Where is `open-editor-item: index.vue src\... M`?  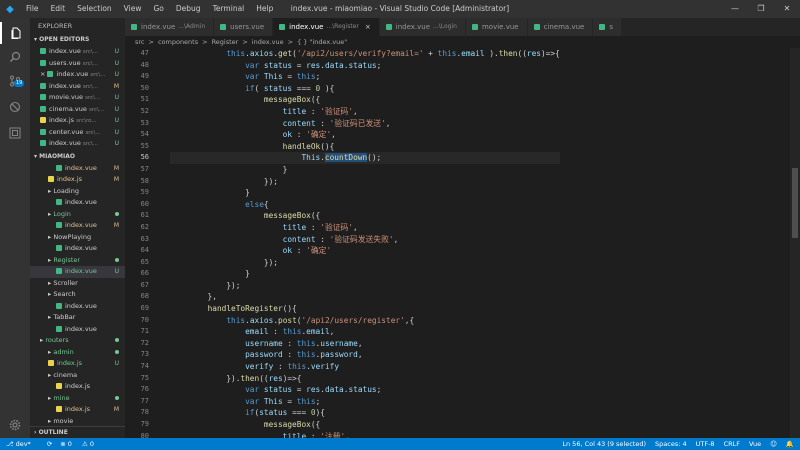
open-editor-item: index.vue src\... M is located at coordinates (77, 87).